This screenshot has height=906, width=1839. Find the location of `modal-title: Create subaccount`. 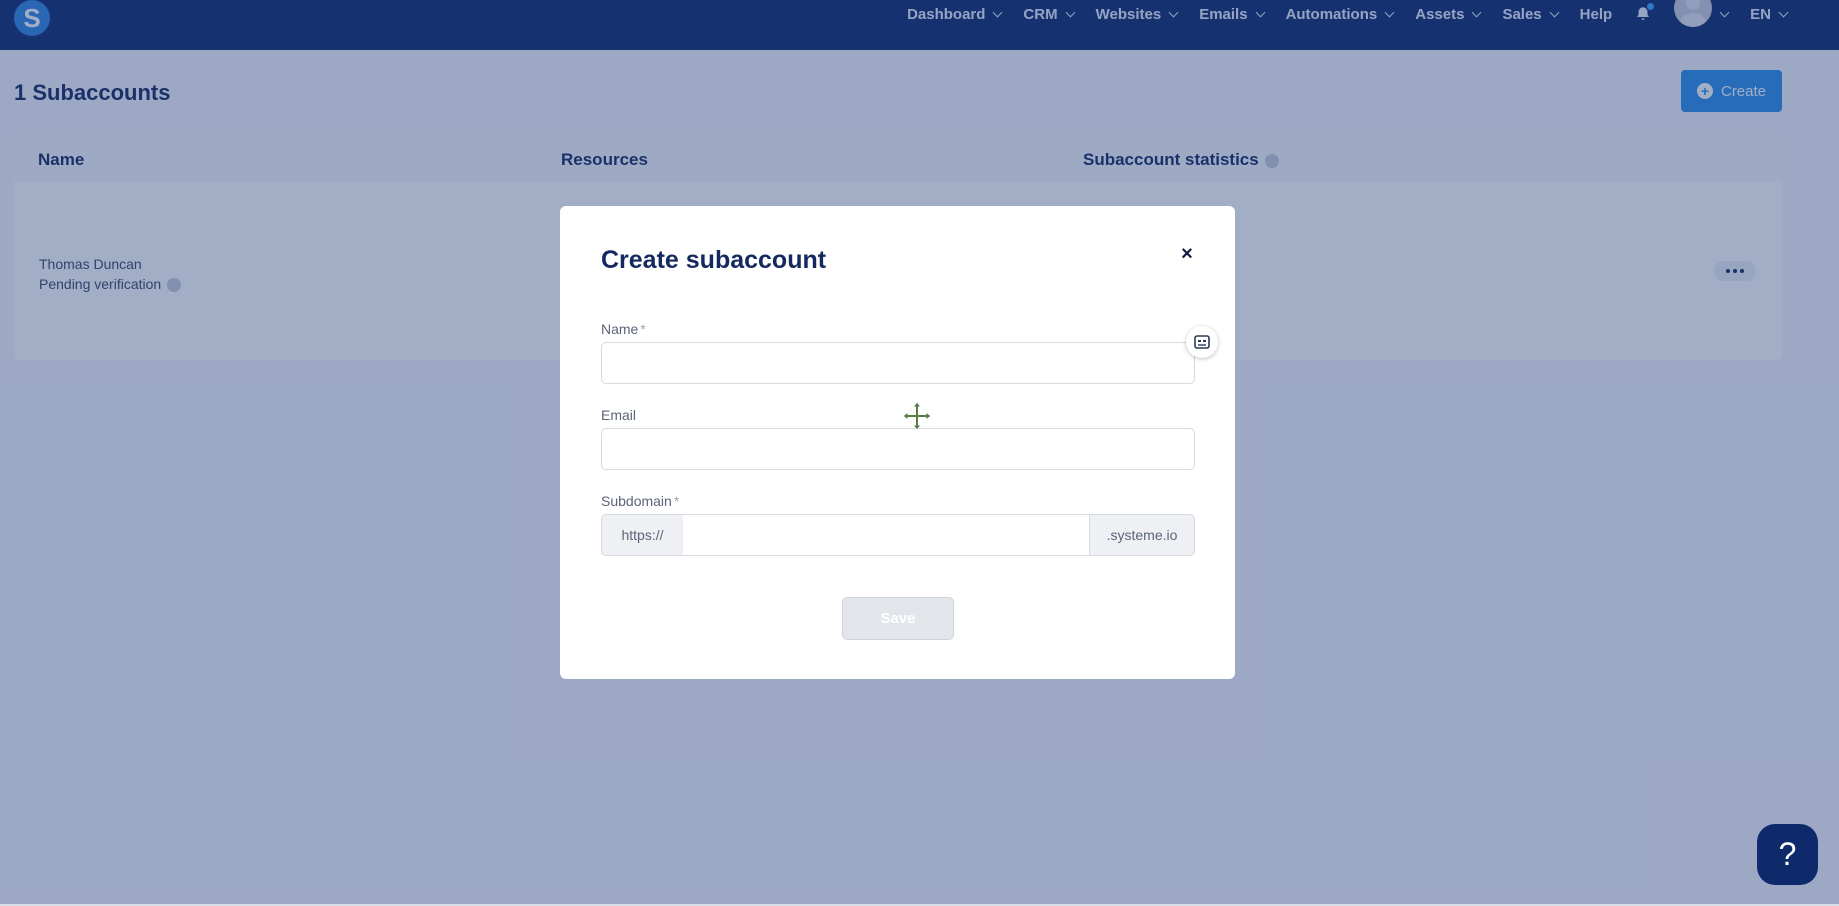

modal-title: Create subaccount is located at coordinates (714, 260).